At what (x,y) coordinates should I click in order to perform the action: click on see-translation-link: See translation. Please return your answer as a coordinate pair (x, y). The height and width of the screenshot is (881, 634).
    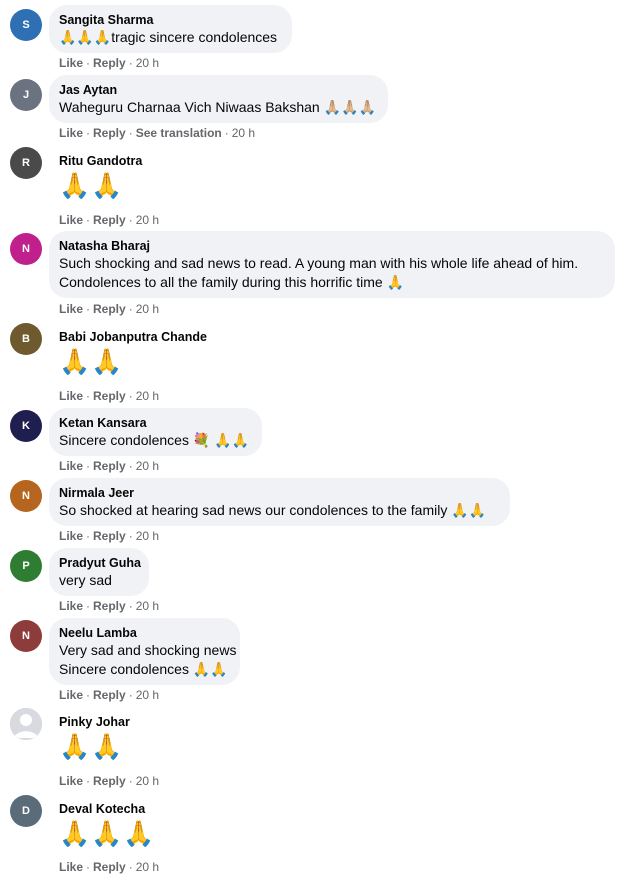
    Looking at the image, I should click on (179, 133).